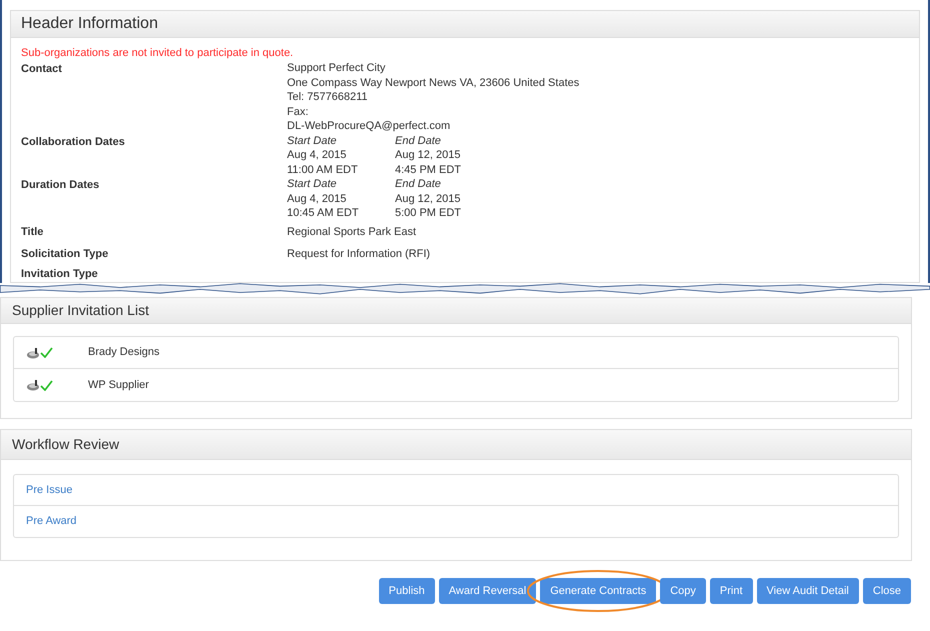  I want to click on action-button: Award Reversal, so click(487, 591).